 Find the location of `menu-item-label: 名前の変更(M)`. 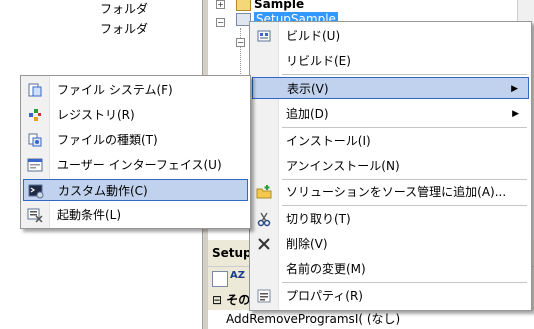

menu-item-label: 名前の変更(M) is located at coordinates (326, 269).